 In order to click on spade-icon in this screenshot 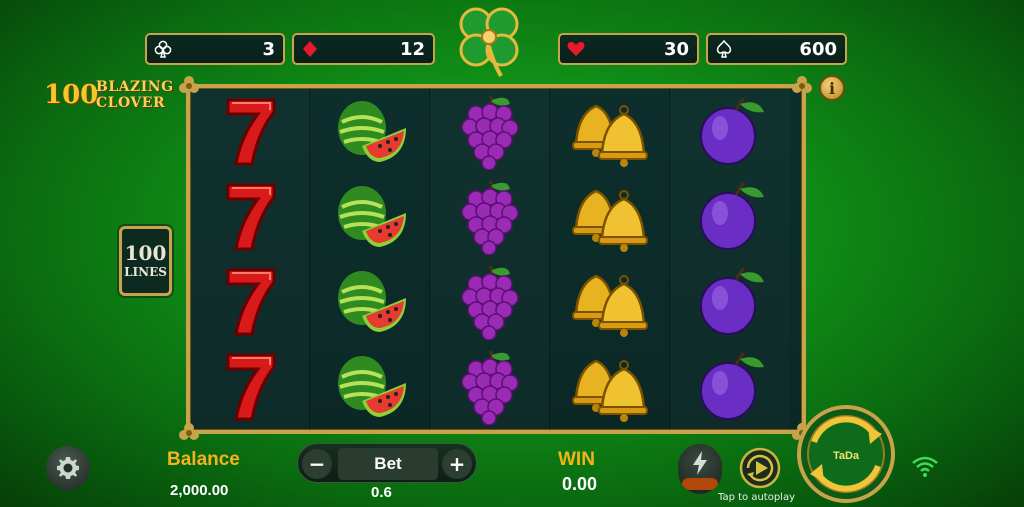, I will do `click(724, 48)`.